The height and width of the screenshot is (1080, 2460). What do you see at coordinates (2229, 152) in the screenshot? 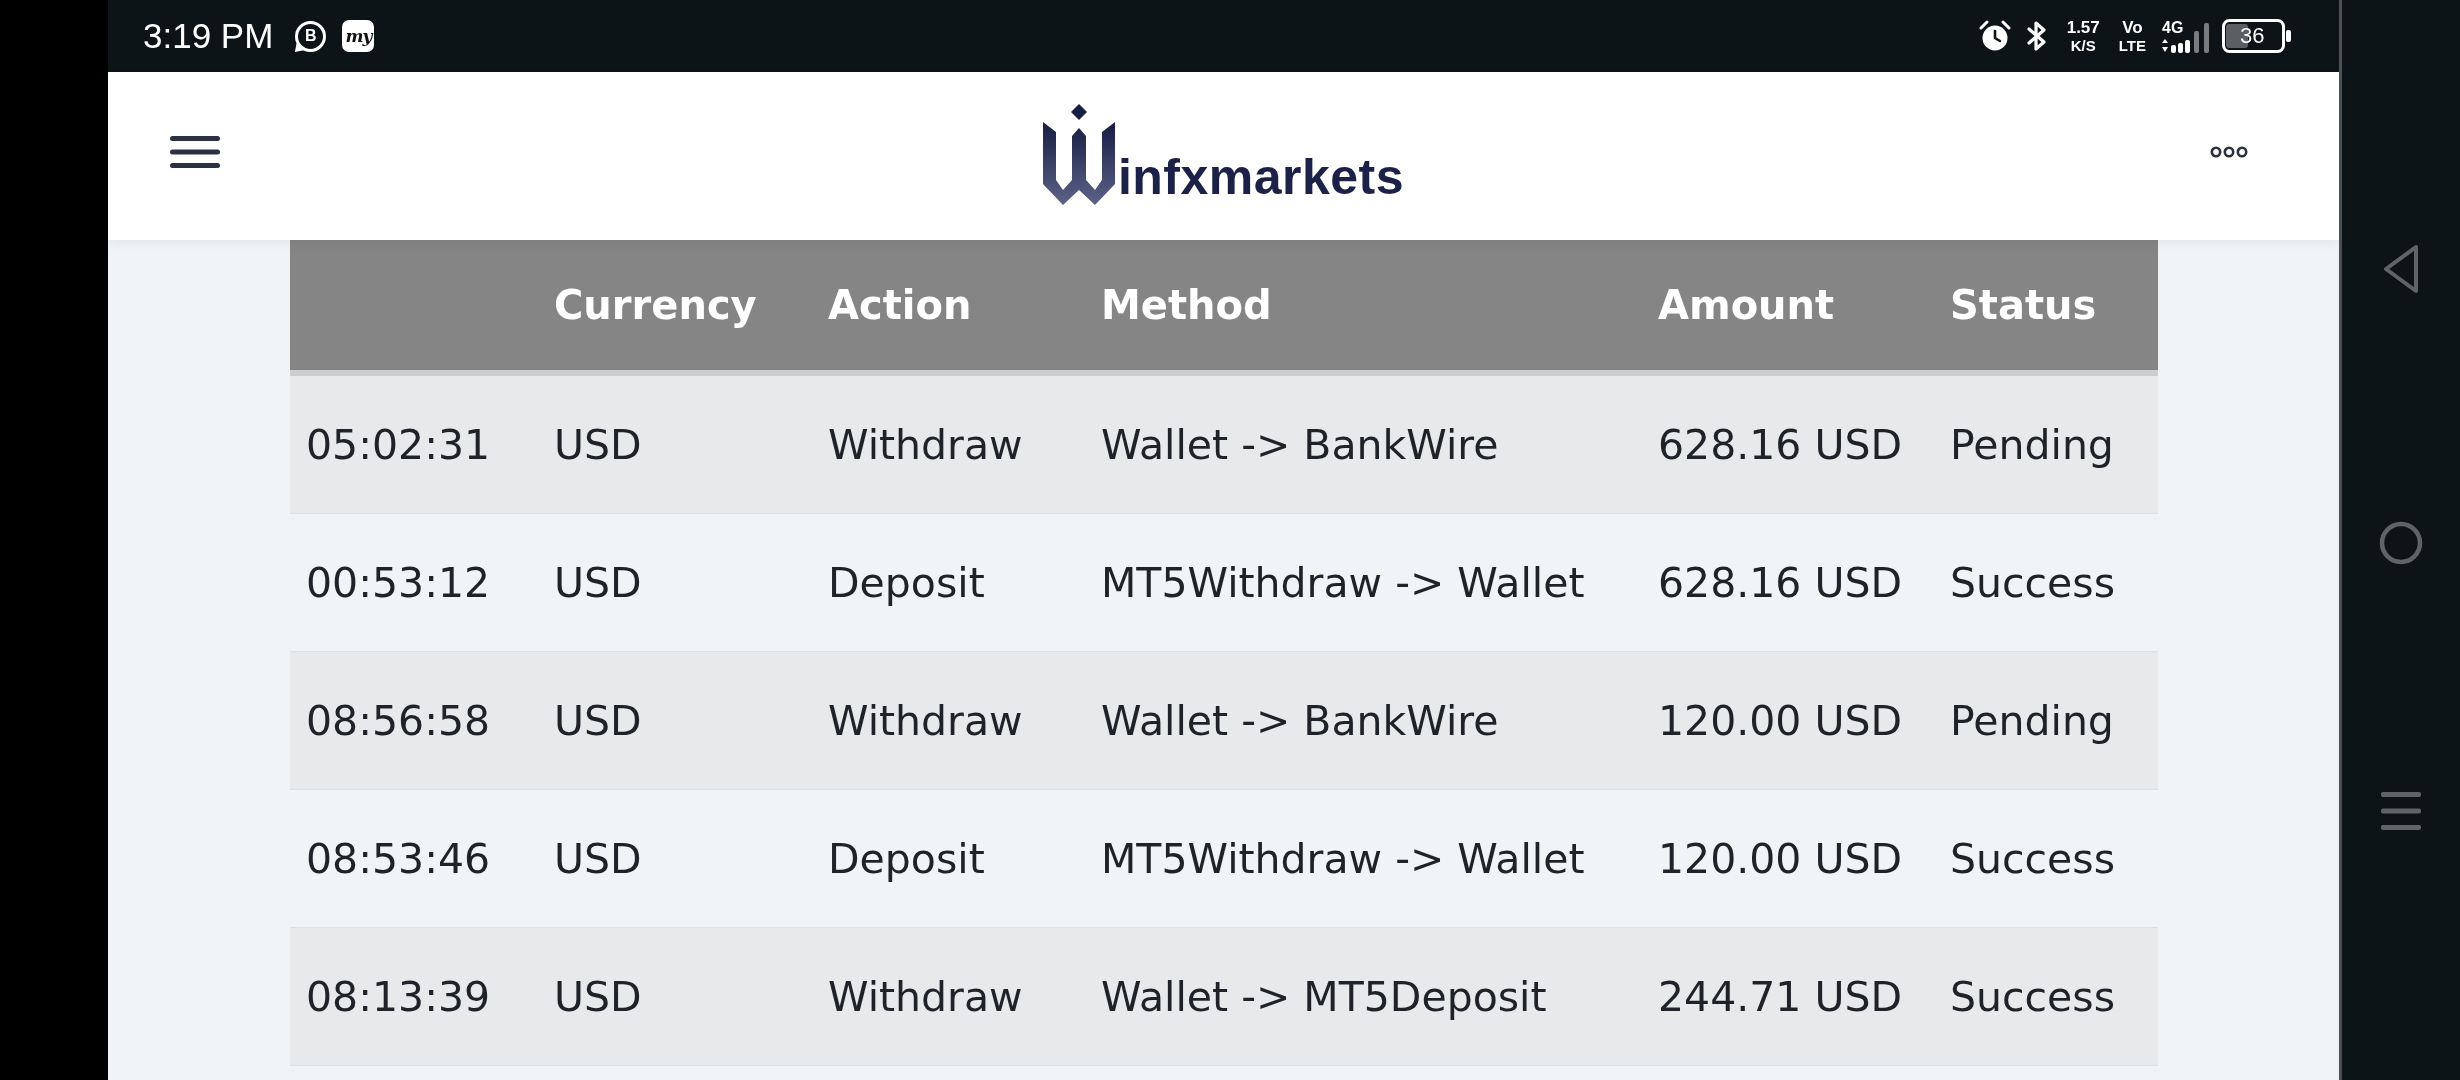
I see `more-options-icon` at bounding box center [2229, 152].